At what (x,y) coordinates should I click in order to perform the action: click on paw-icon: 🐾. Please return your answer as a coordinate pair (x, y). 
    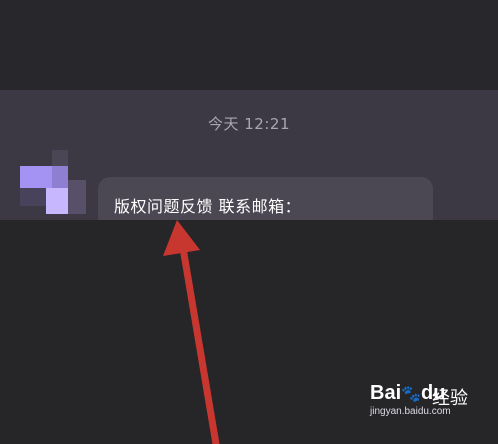
    Looking at the image, I should click on (411, 394).